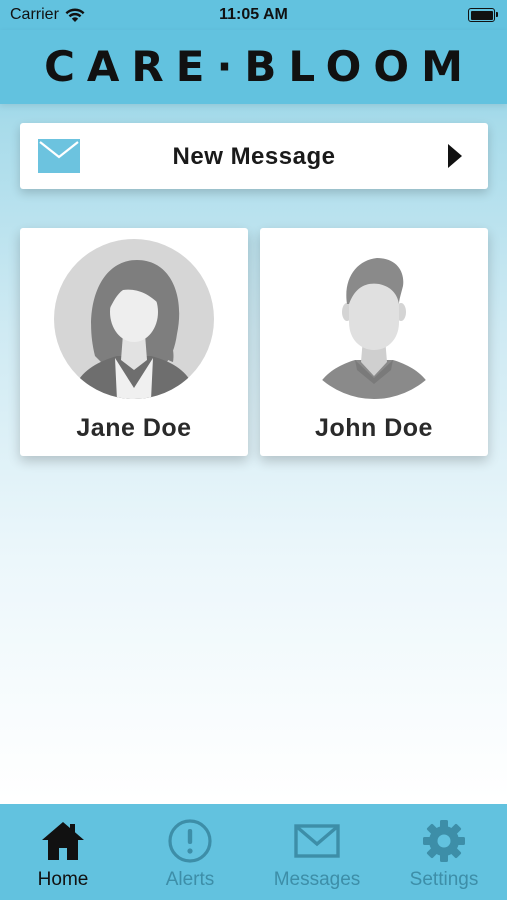 The width and height of the screenshot is (507, 900). I want to click on tab-home: Home, so click(63, 852).